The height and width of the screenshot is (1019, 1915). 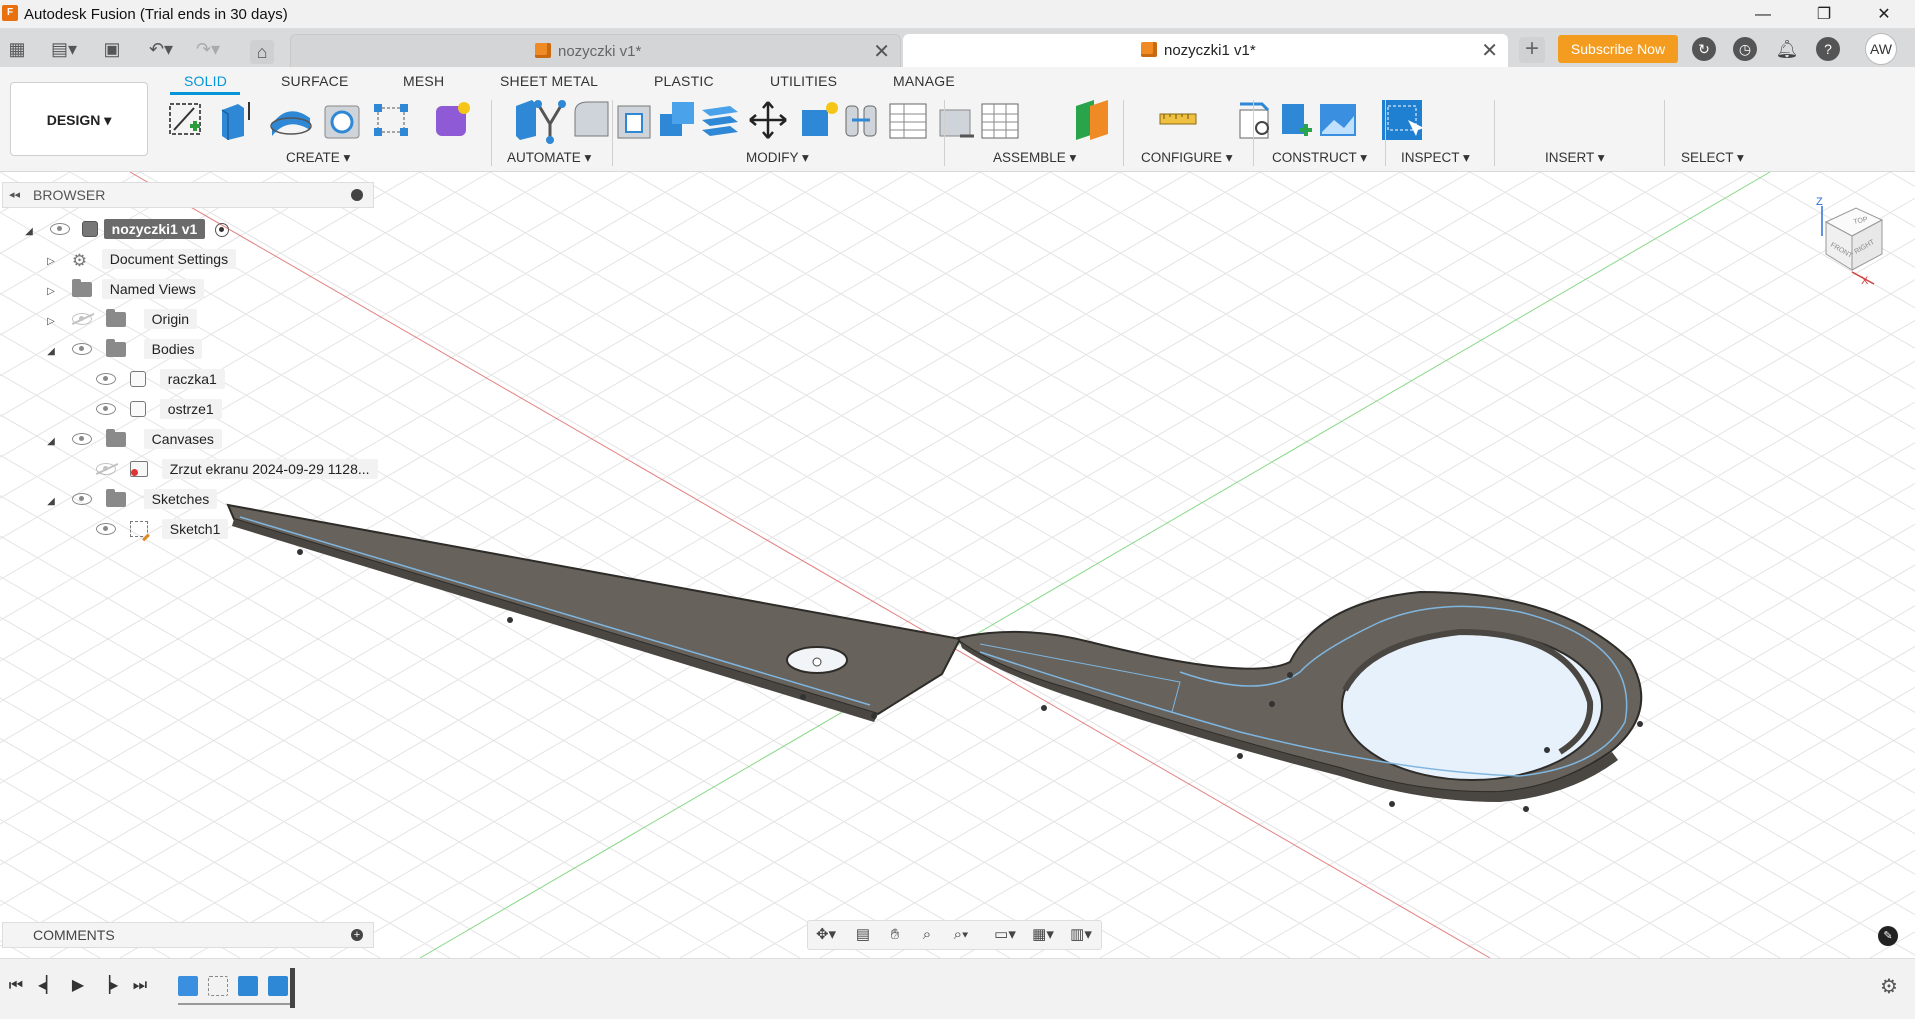 I want to click on maximize-button: ❐, so click(x=1824, y=14).